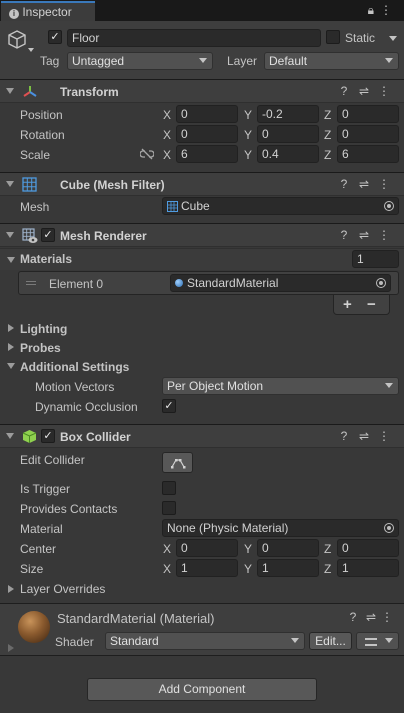  What do you see at coordinates (389, 10) in the screenshot?
I see `menu-icon: ⋮` at bounding box center [389, 10].